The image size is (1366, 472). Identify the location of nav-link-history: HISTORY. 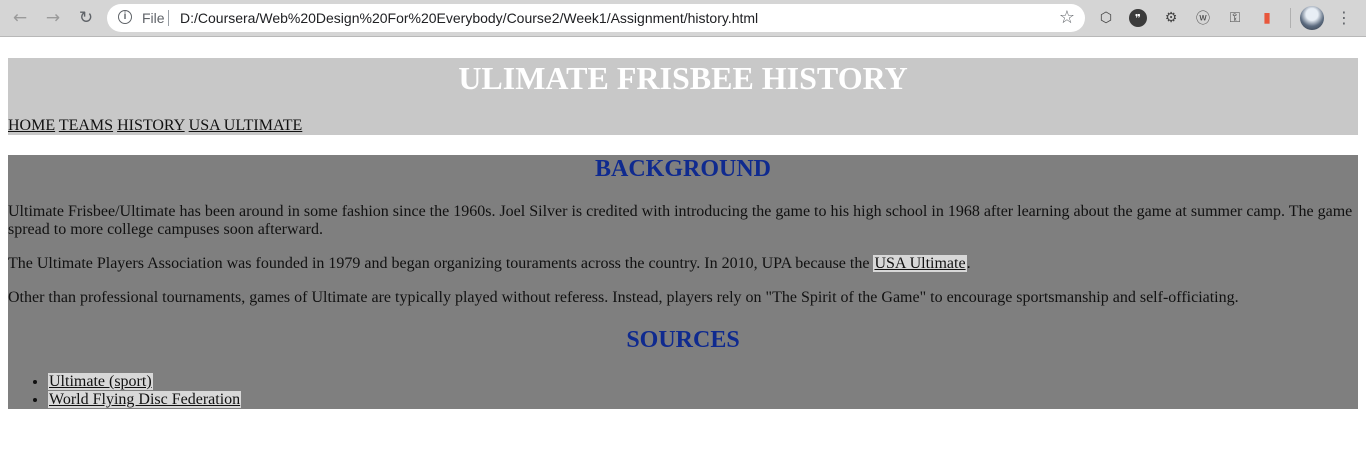
(151, 125).